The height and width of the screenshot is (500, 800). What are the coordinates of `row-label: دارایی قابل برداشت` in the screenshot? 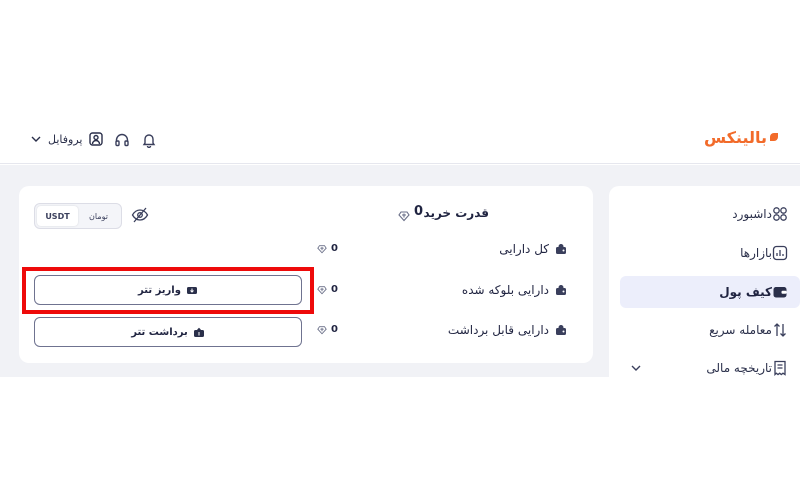 It's located at (498, 330).